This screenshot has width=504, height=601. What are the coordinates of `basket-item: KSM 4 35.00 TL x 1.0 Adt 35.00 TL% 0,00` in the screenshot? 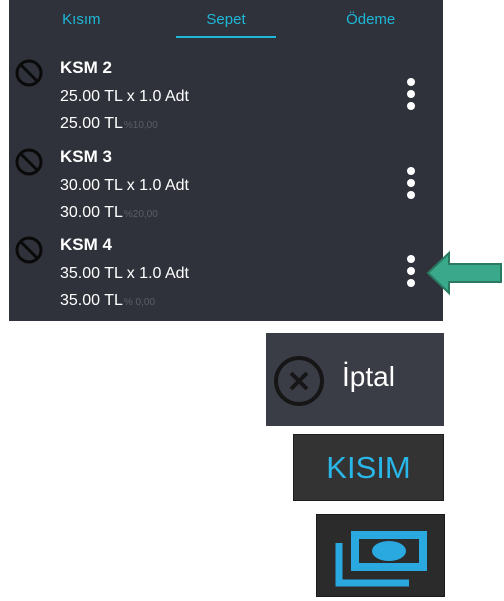 It's located at (226, 273).